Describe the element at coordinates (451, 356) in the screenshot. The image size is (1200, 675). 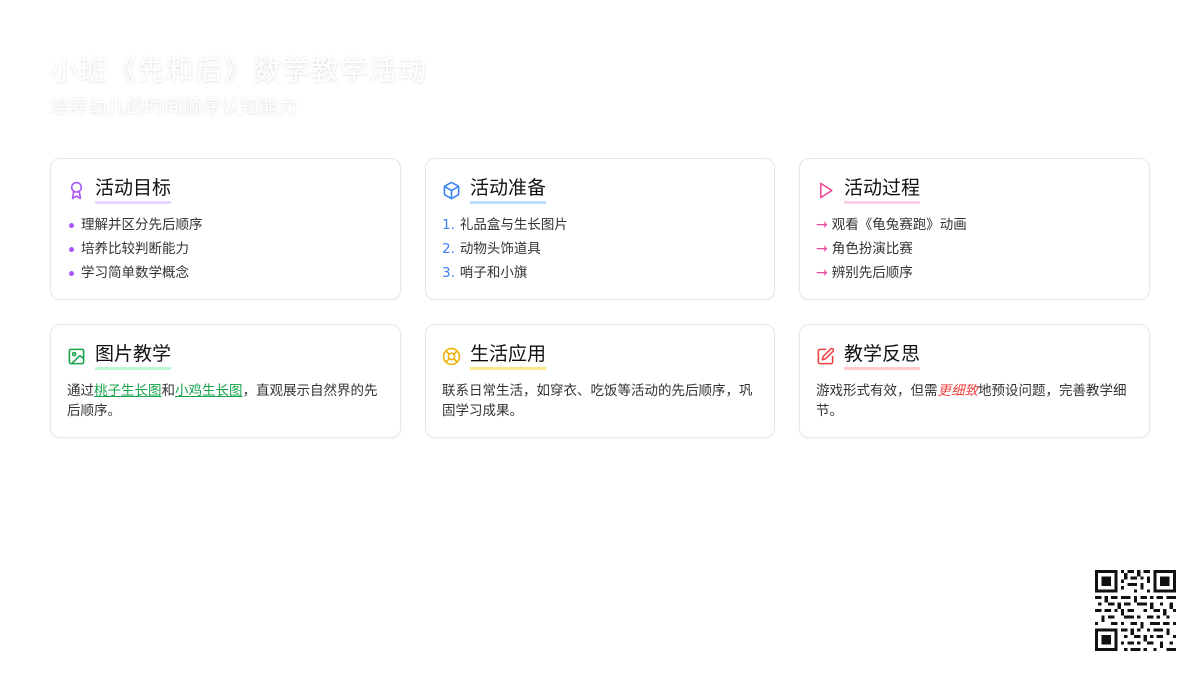
I see `lifebuoy-icon` at that location.